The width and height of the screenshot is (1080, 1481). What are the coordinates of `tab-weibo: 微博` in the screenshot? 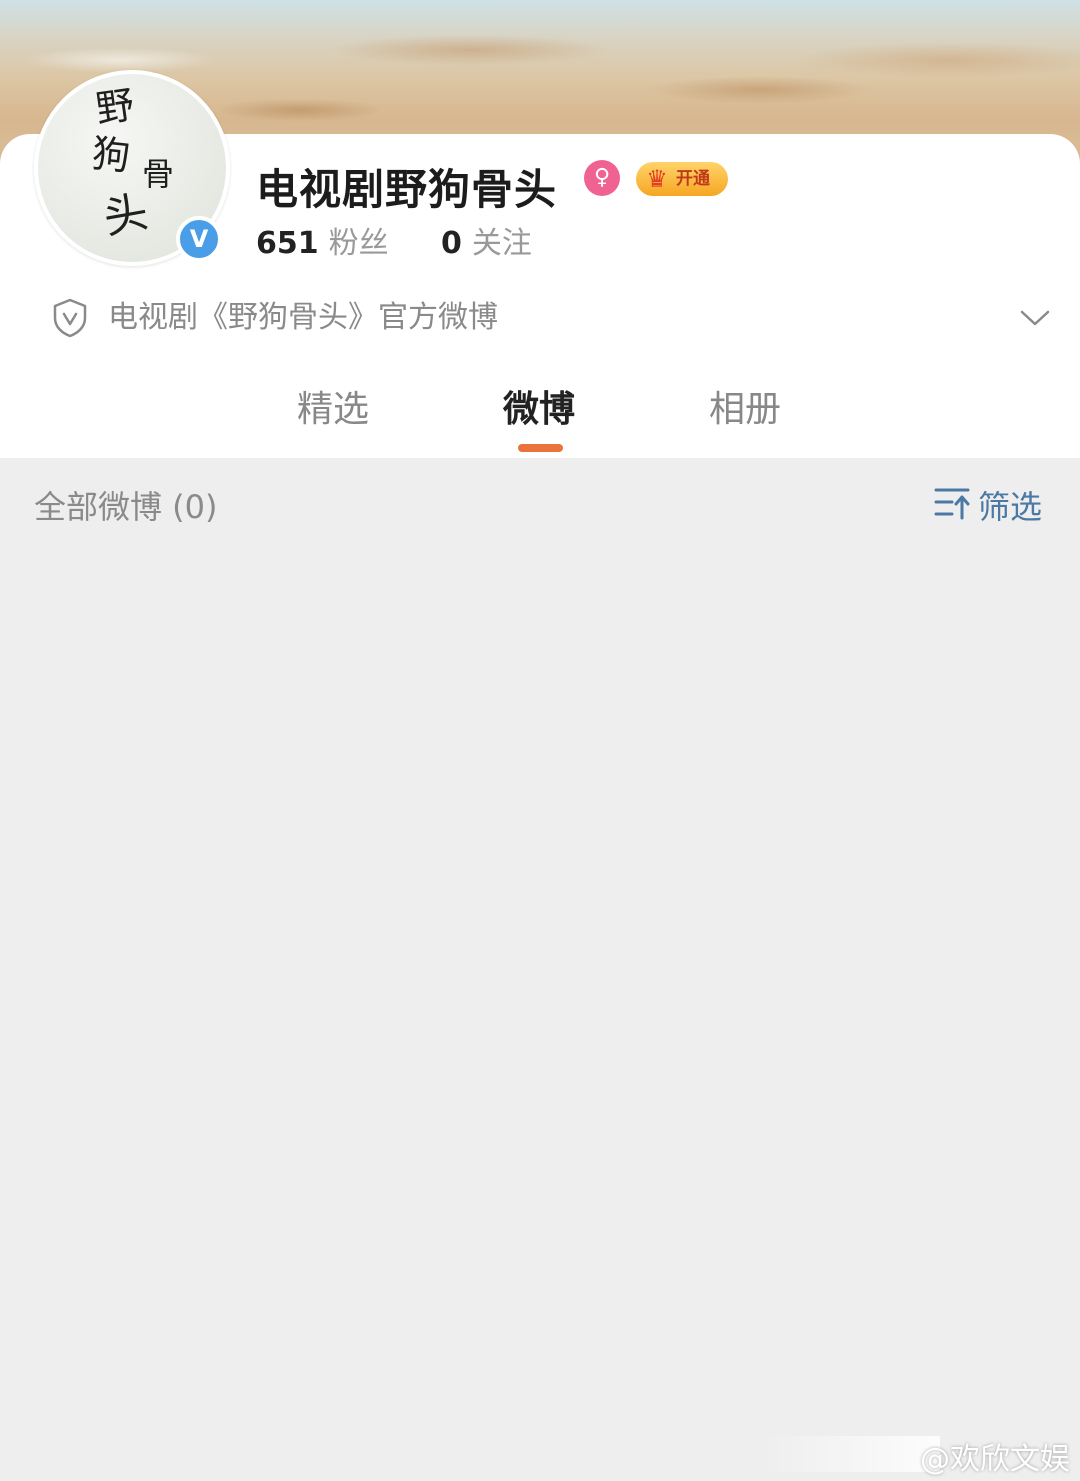 It's located at (539, 406).